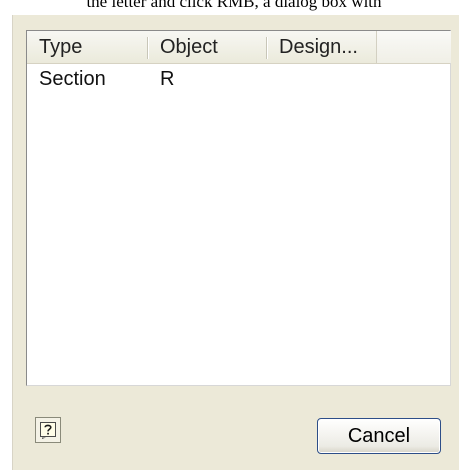  I want to click on table-row: Section R, so click(238, 79).